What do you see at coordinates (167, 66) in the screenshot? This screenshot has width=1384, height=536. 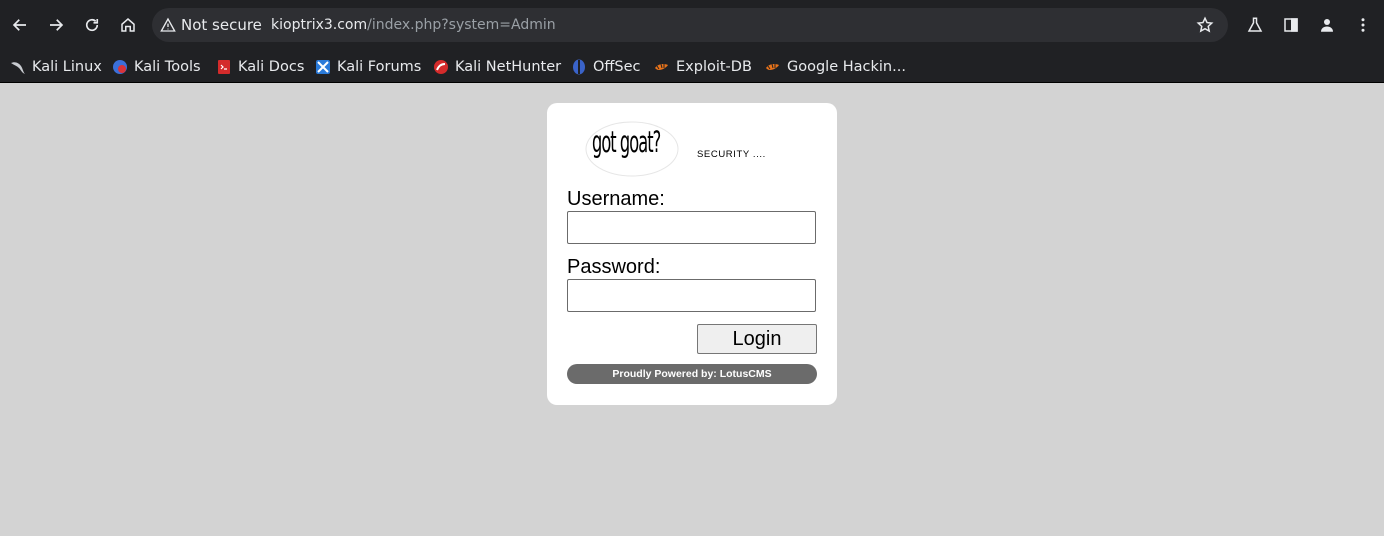 I see `bookmark-label: Kali Tools` at bounding box center [167, 66].